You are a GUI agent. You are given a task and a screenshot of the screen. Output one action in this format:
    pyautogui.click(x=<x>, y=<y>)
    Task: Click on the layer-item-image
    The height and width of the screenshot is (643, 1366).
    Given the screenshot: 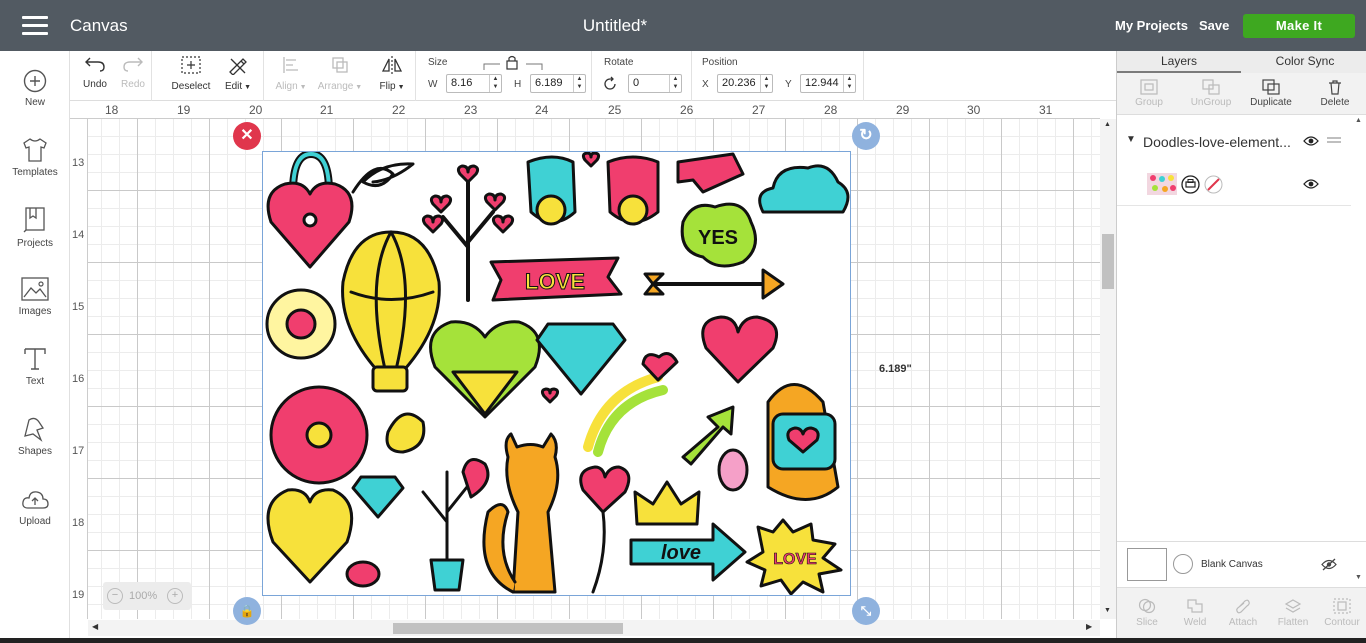 What is the action you would take?
    pyautogui.click(x=1241, y=183)
    